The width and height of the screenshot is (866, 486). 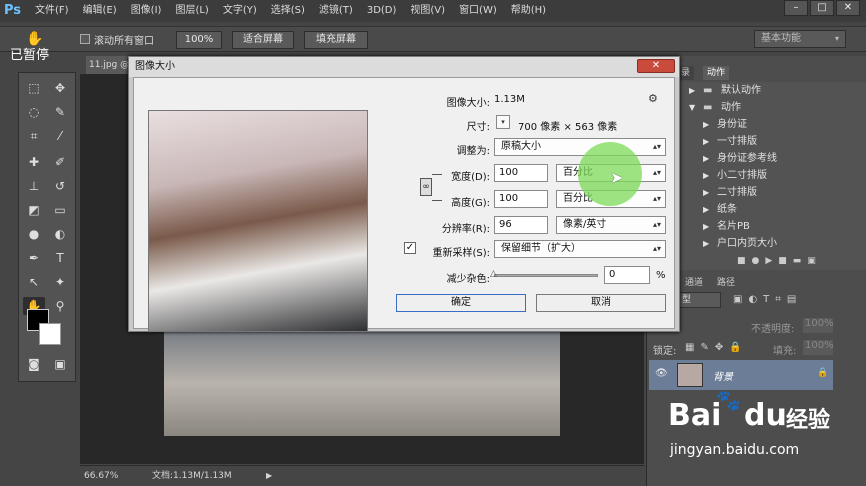 What do you see at coordinates (461, 303) in the screenshot?
I see `ok-button: 确定` at bounding box center [461, 303].